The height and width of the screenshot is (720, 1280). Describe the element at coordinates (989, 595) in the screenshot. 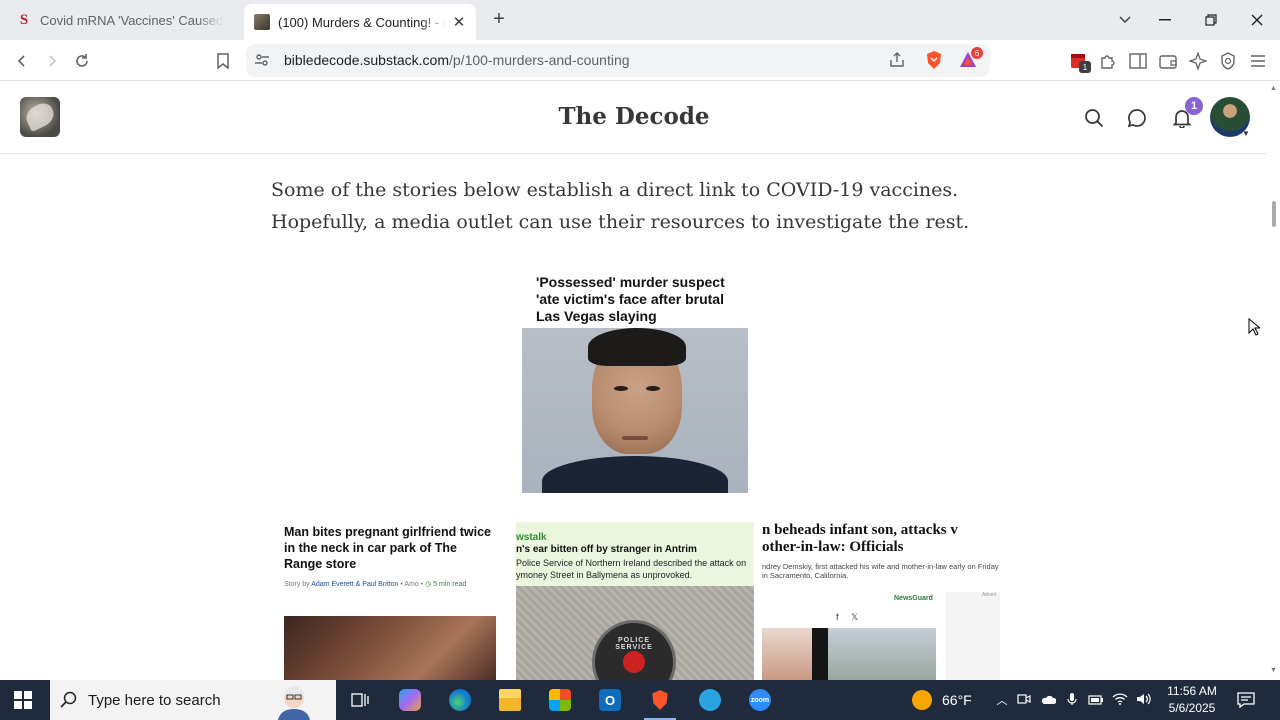

I see `advert-label: Advert` at that location.